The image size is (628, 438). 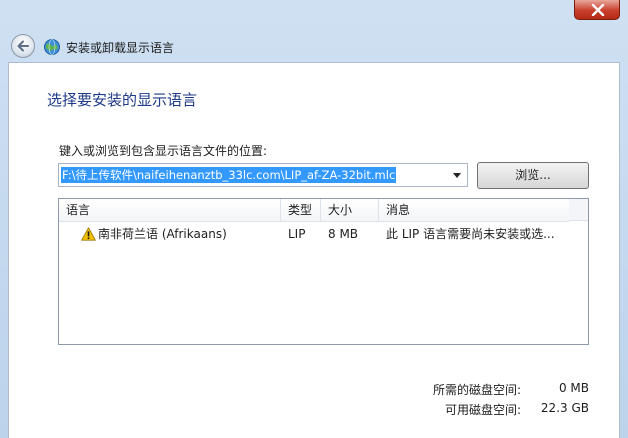 What do you see at coordinates (564, 408) in the screenshot?
I see `available-space-value: 22.3 GB` at bounding box center [564, 408].